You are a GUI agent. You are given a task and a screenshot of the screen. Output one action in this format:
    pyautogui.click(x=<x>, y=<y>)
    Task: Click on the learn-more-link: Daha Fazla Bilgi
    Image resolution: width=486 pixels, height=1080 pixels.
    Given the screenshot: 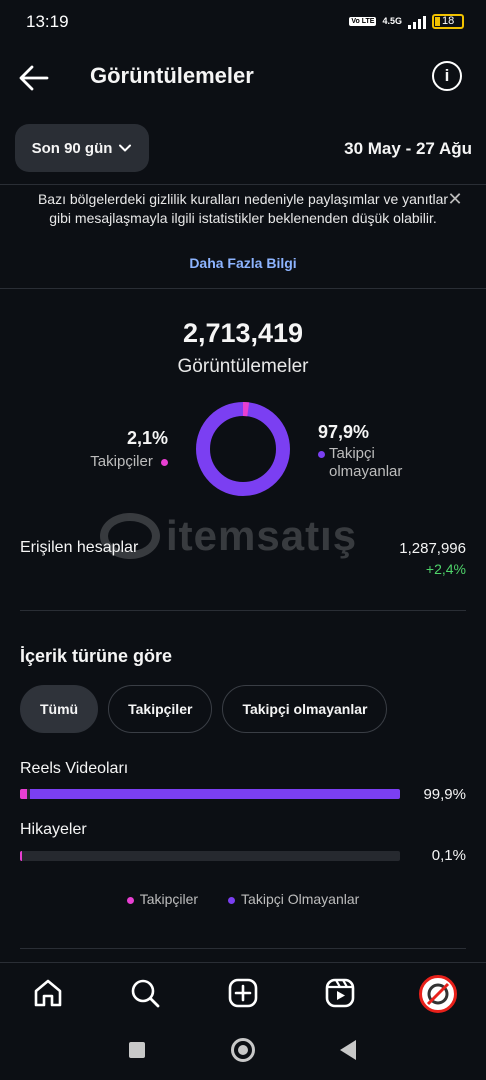 What is the action you would take?
    pyautogui.click(x=243, y=263)
    